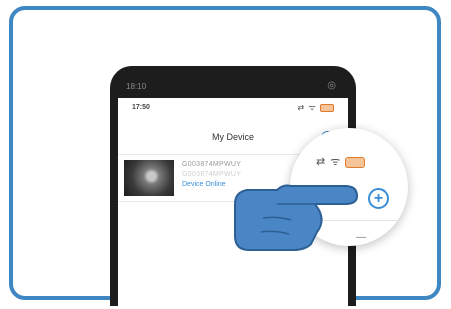  What do you see at coordinates (141, 107) in the screenshot?
I see `status-time: 17:50` at bounding box center [141, 107].